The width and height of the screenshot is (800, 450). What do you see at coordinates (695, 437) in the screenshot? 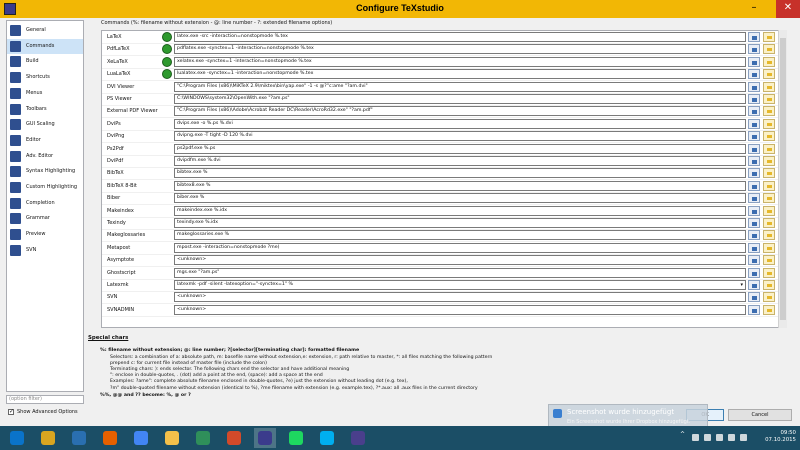
I see `network-icon` at bounding box center [695, 437].